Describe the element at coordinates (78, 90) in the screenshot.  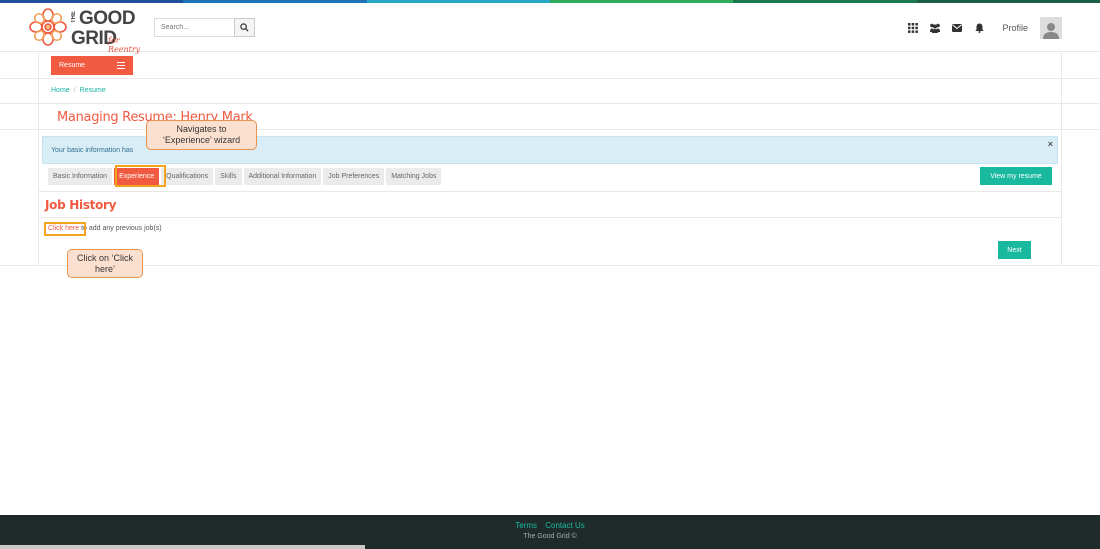
I see `breadcrumb: Home / Resume` at that location.